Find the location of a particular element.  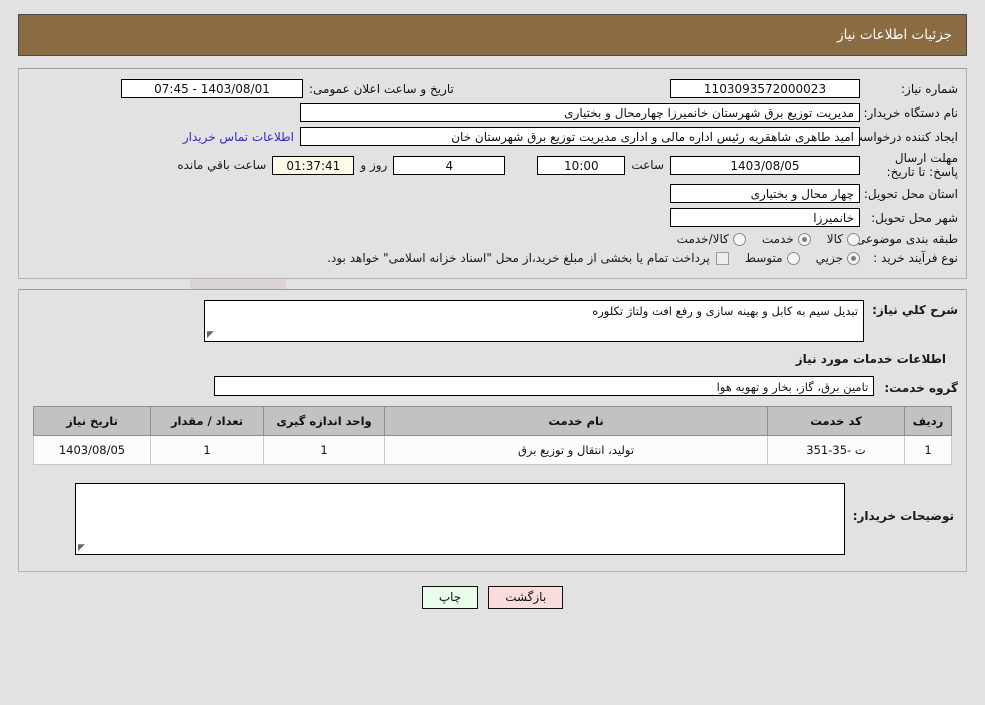

process-option-motavaset: متوسط is located at coordinates (767, 258).